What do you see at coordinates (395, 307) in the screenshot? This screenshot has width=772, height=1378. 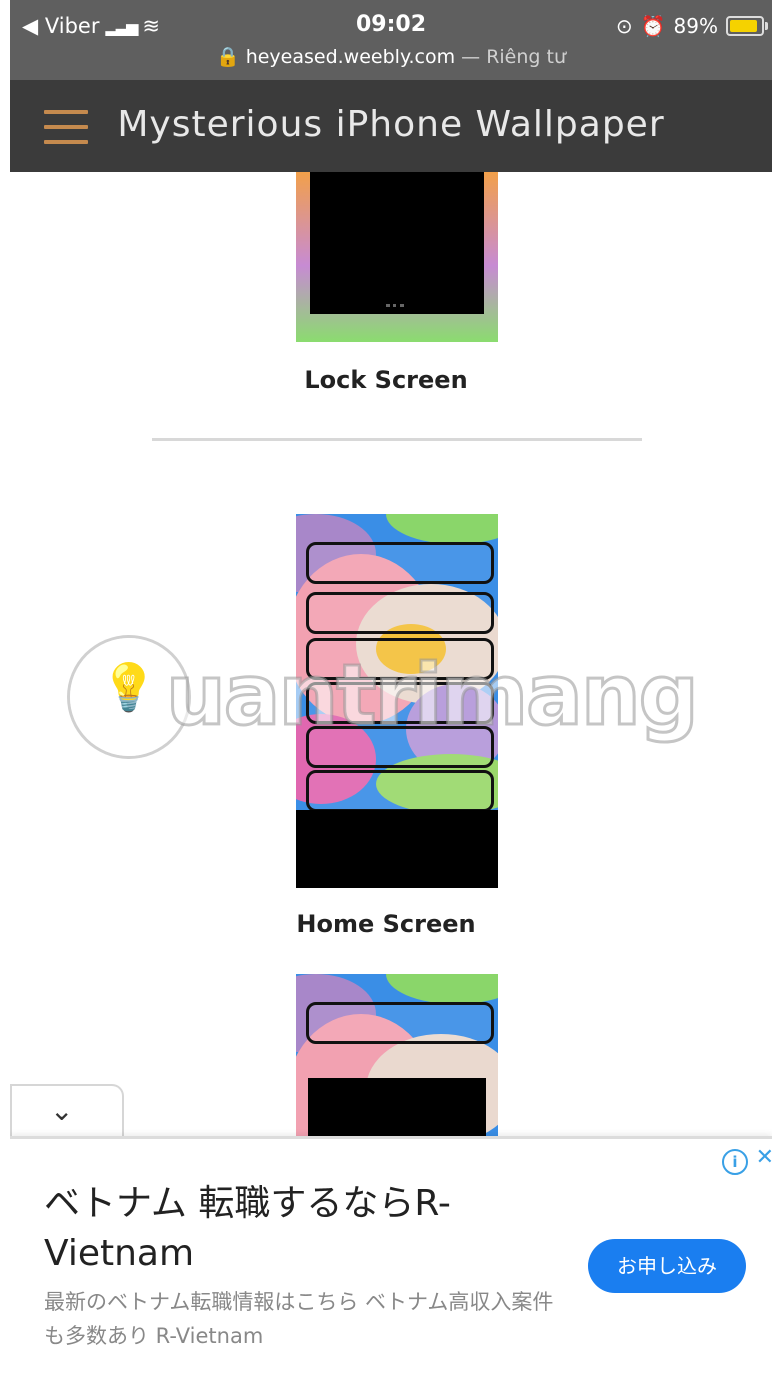 I see `page-dots` at bounding box center [395, 307].